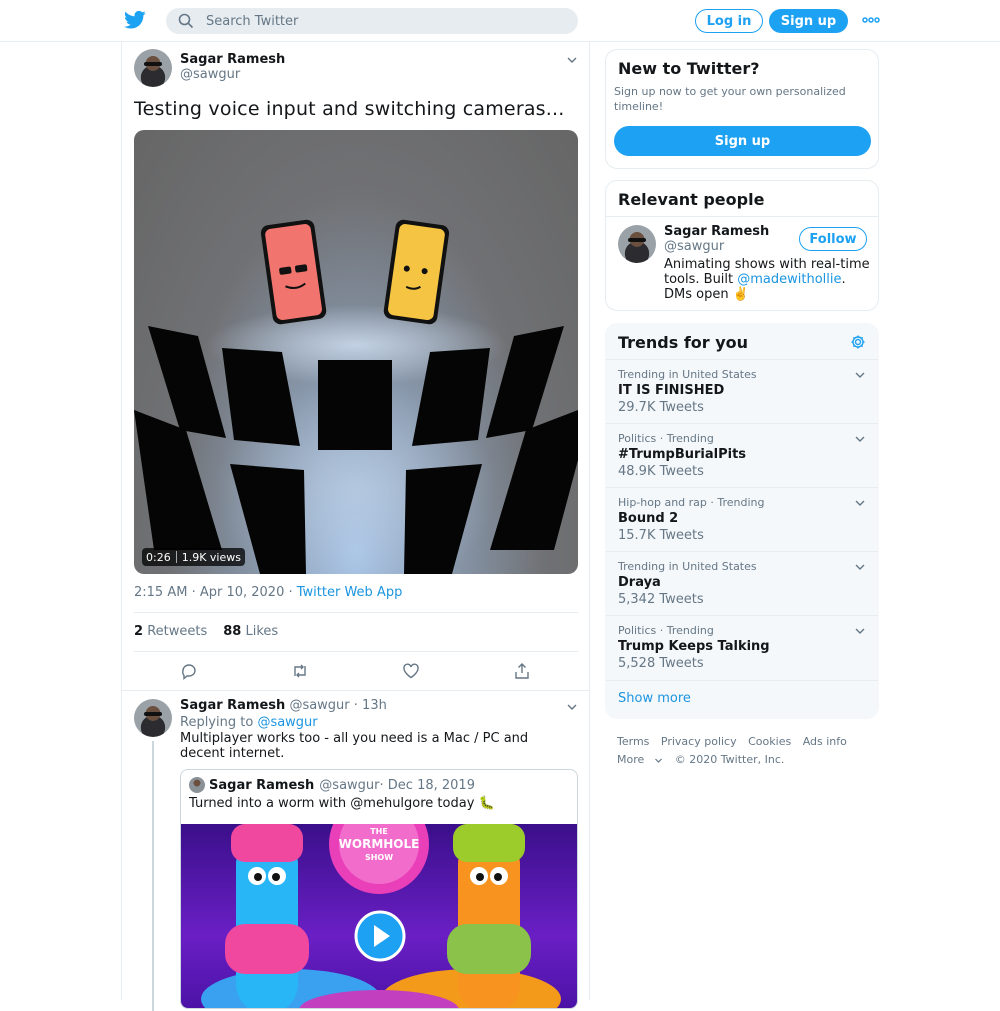 The image size is (1000, 1011). What do you see at coordinates (211, 557) in the screenshot?
I see `video-views: 1.9K views` at bounding box center [211, 557].